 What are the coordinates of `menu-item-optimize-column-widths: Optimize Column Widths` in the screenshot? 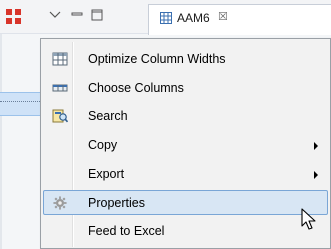 It's located at (185, 59).